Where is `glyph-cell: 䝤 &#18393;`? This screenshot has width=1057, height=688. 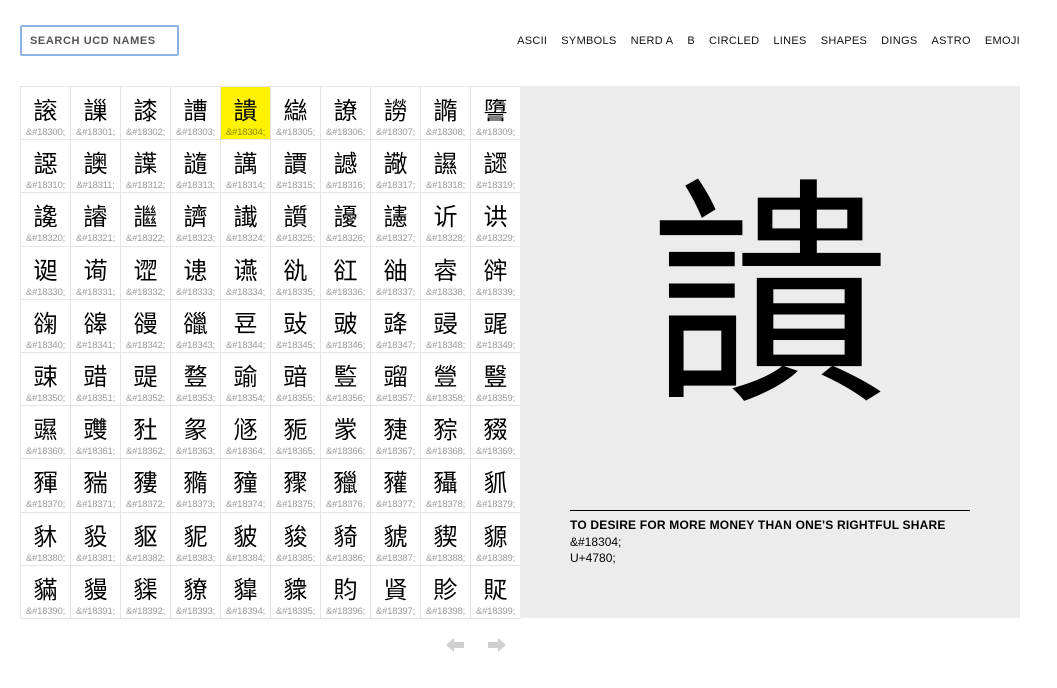 glyph-cell: 䝤 &#18393; is located at coordinates (196, 592).